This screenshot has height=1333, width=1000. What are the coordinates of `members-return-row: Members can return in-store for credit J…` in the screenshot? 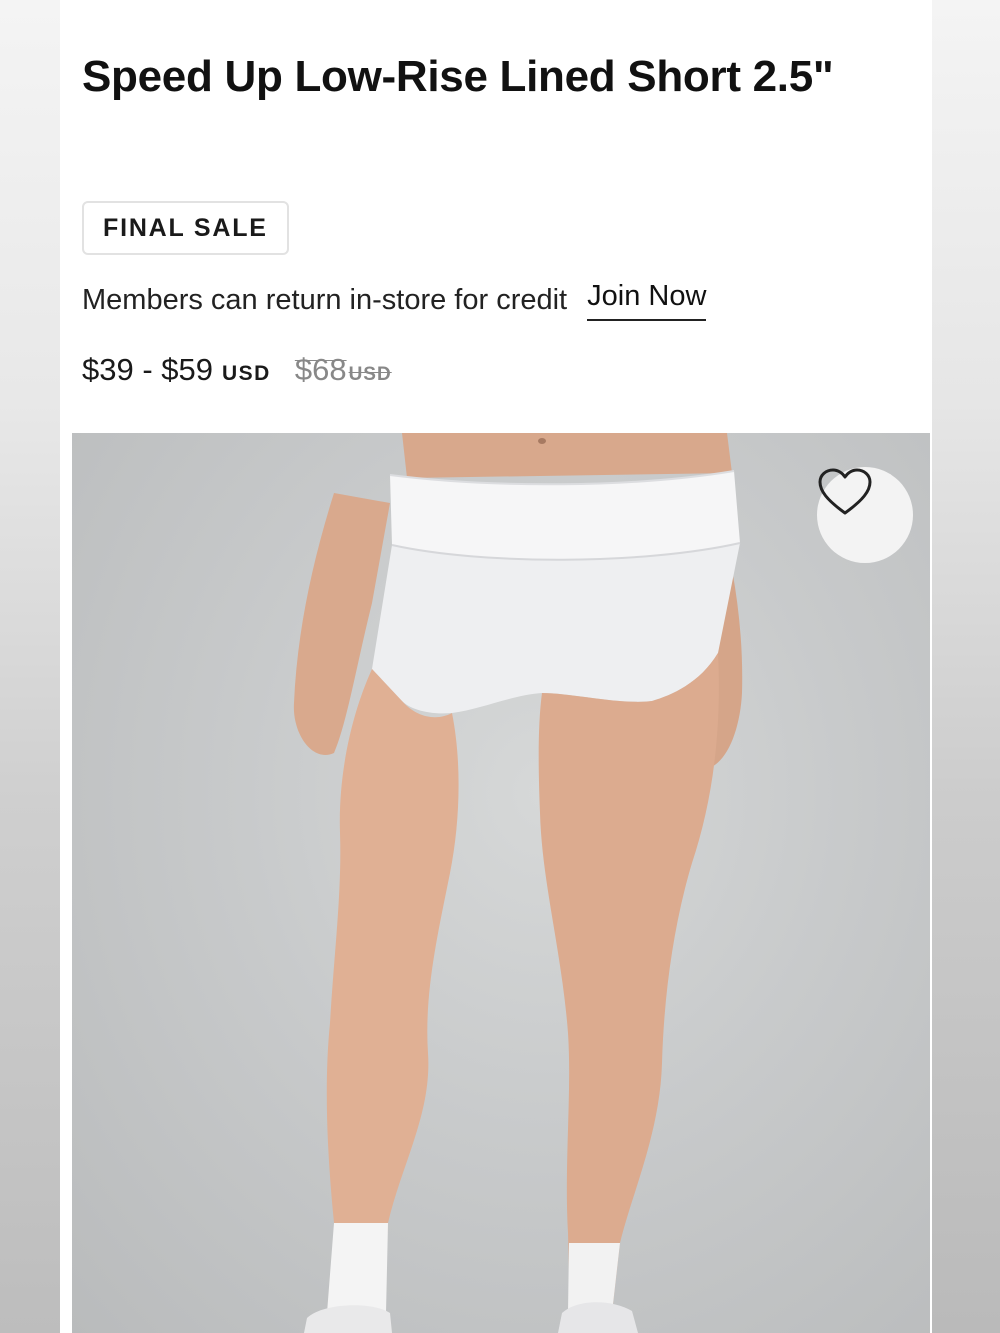 It's located at (394, 300).